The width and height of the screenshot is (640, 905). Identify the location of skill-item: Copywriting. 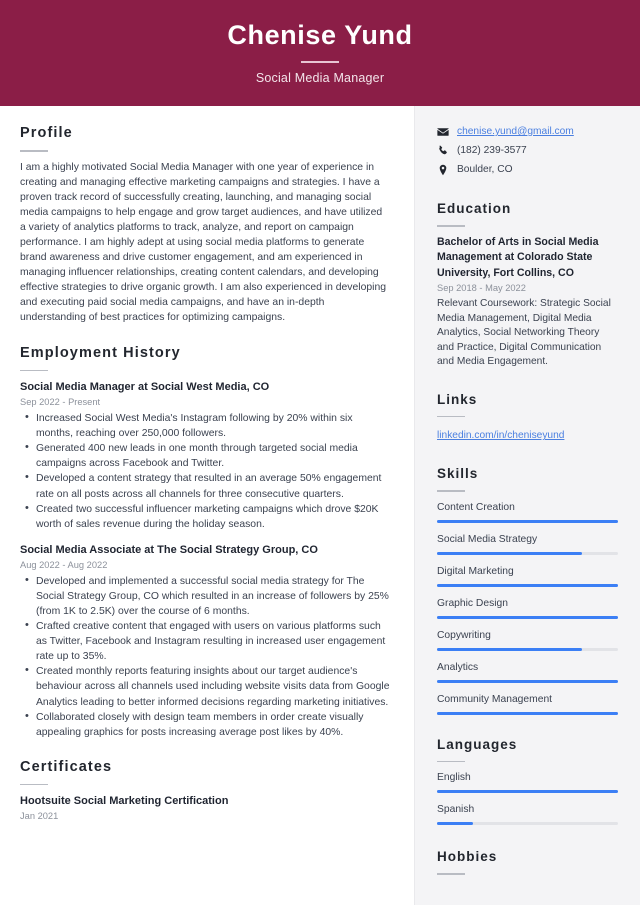
(527, 639).